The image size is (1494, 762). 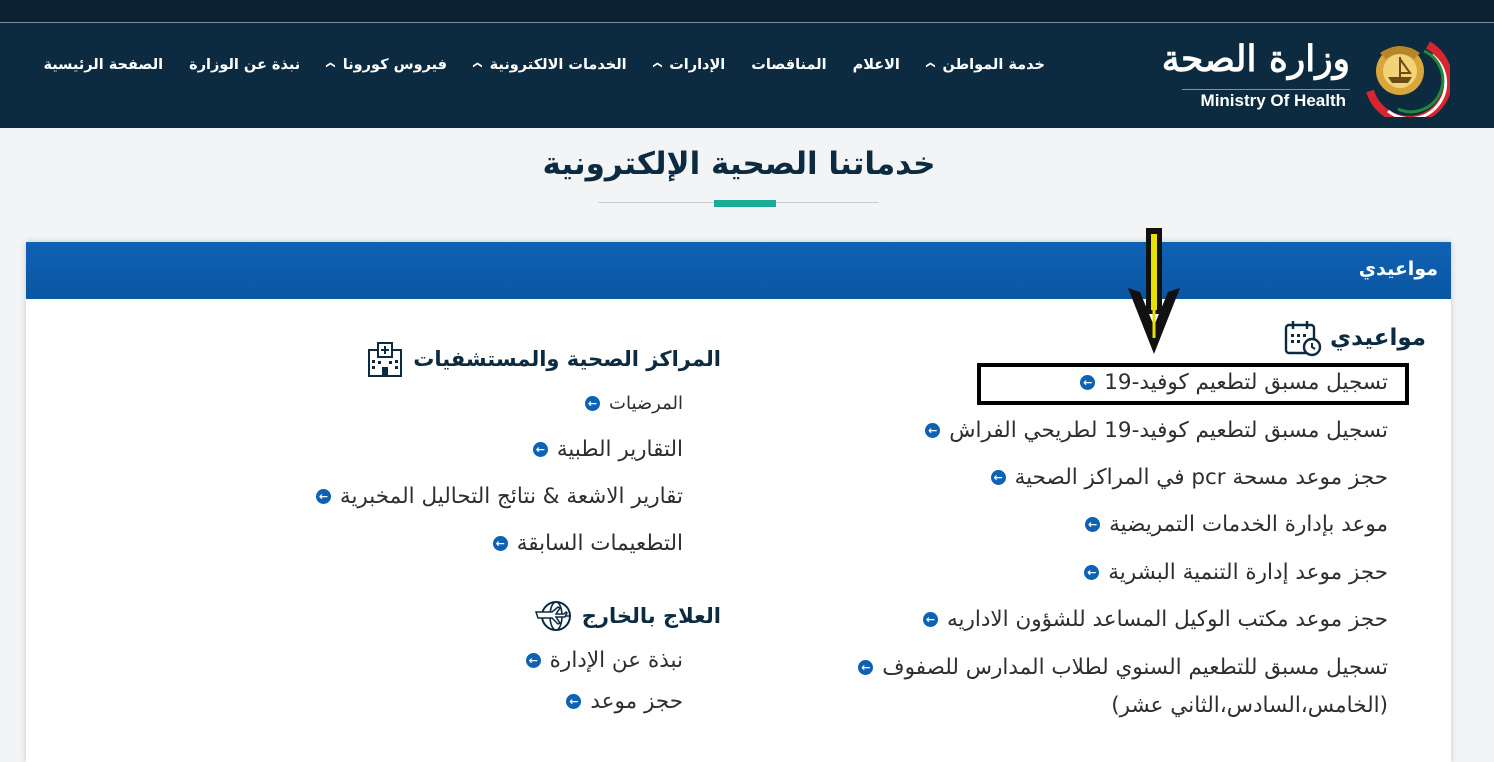 I want to click on nav-item-label: الاعلام, so click(x=876, y=65).